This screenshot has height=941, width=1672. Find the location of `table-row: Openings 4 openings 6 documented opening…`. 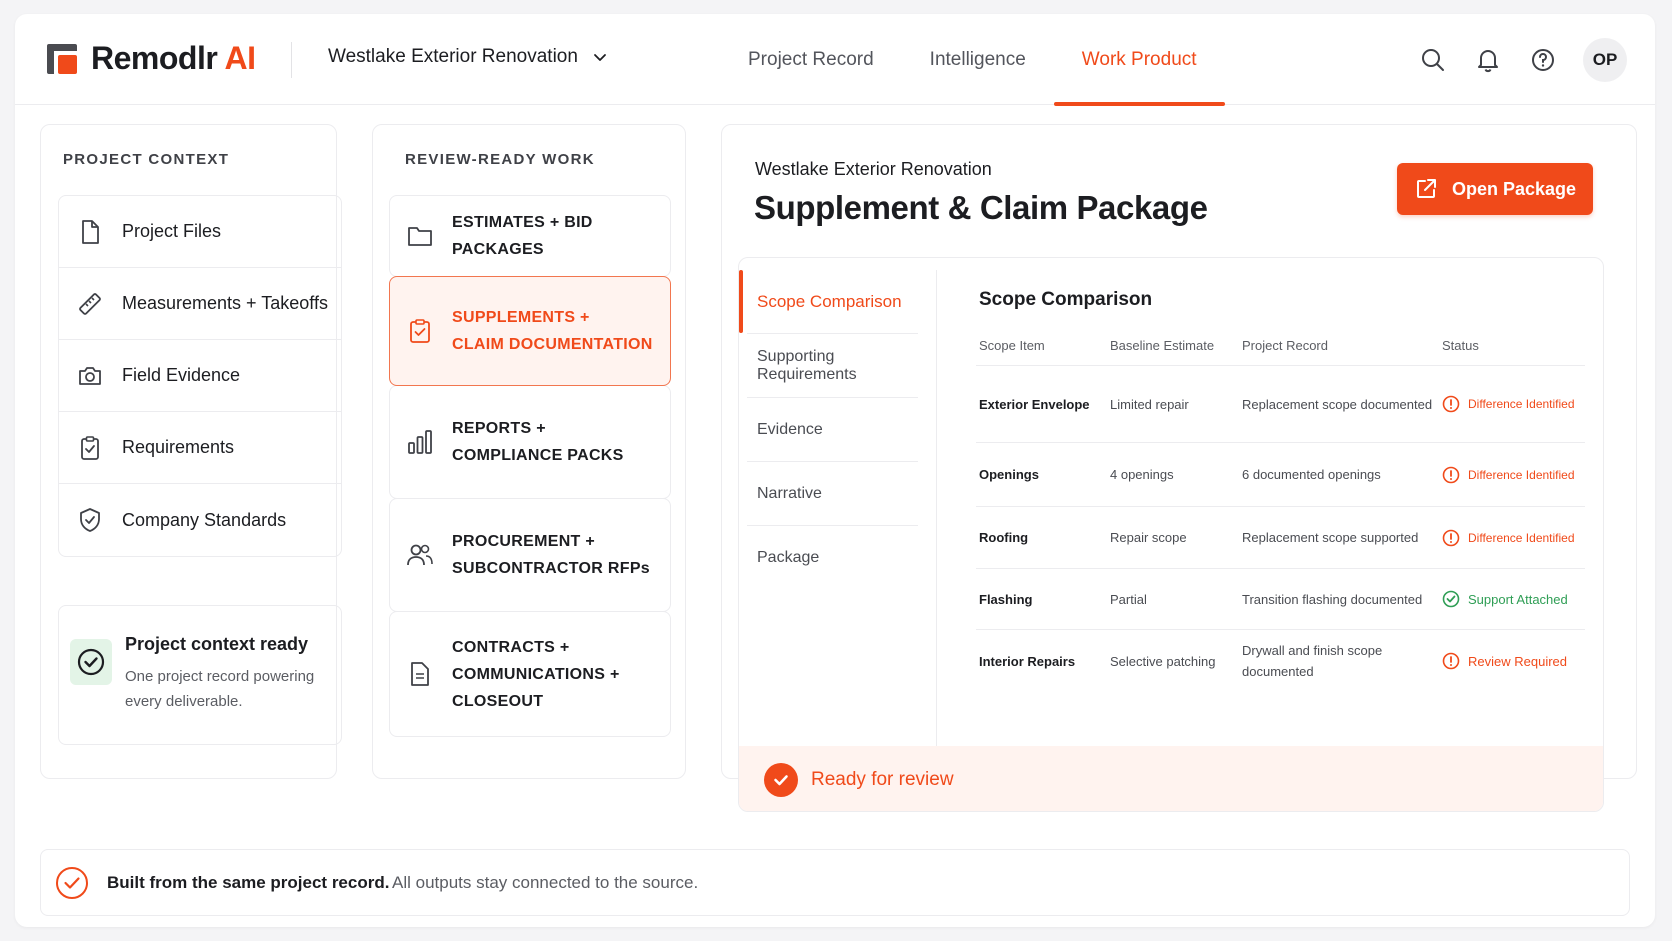

table-row: Openings 4 openings 6 documented opening… is located at coordinates (1280, 475).